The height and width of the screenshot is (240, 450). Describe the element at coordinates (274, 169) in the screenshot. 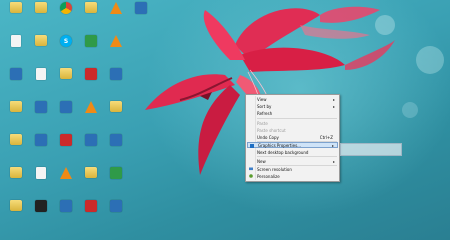

I see `menu-item-label: Screen resolution` at that location.